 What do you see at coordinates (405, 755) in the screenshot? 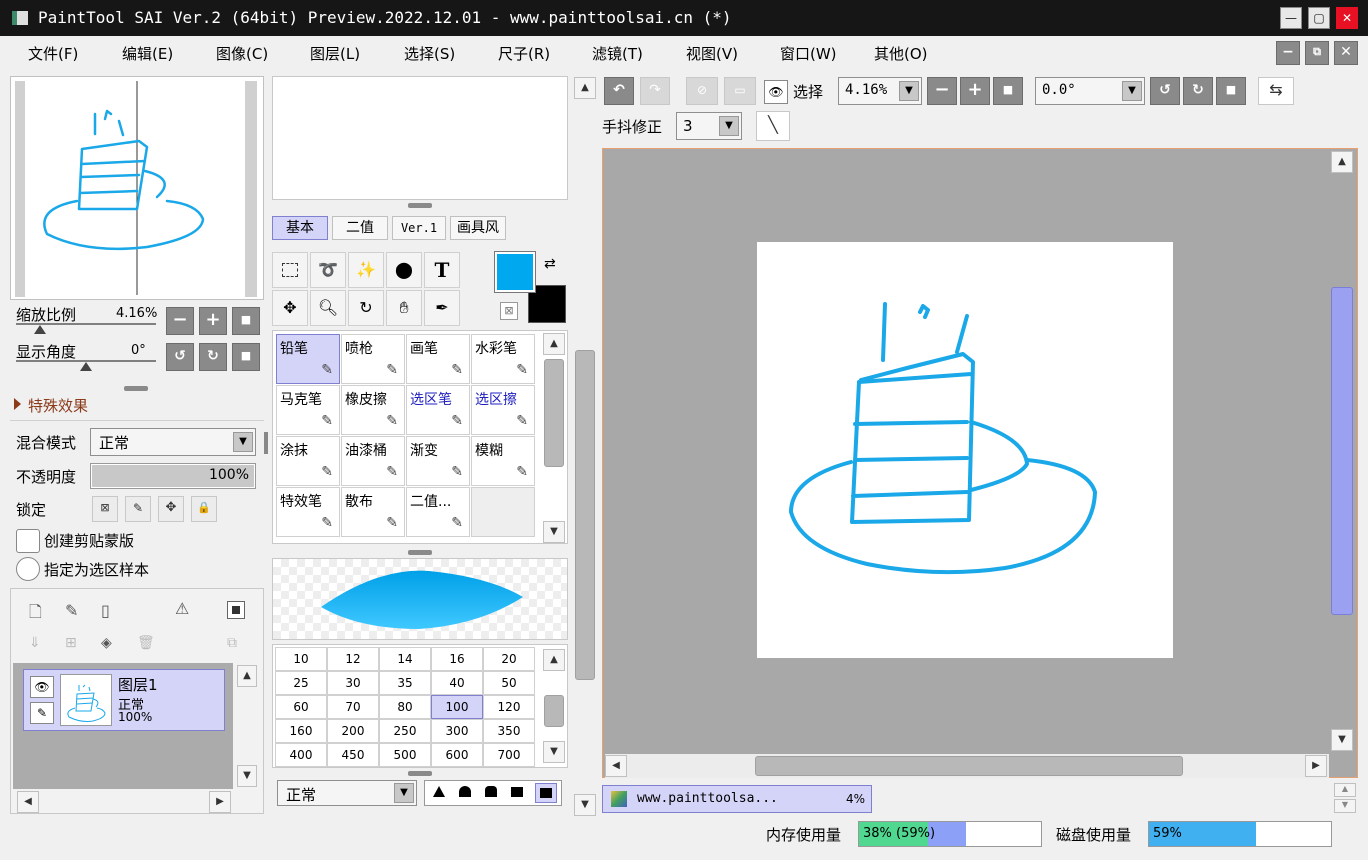
I see `brush-size-500: 500` at bounding box center [405, 755].